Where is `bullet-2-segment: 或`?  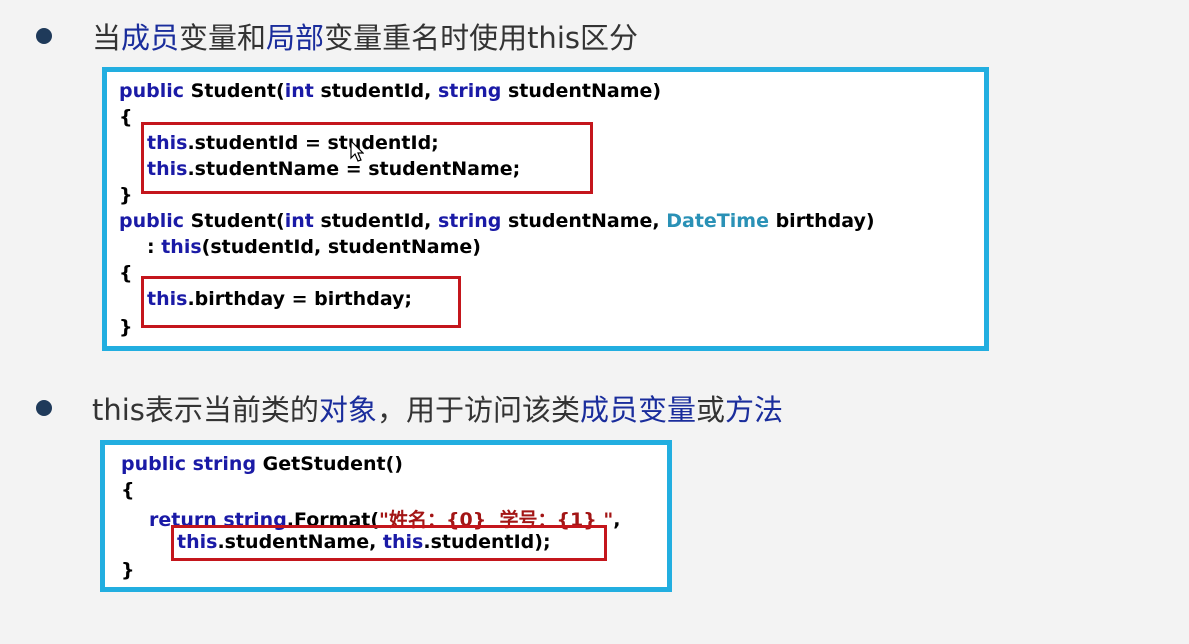
bullet-2-segment: 或 is located at coordinates (710, 410).